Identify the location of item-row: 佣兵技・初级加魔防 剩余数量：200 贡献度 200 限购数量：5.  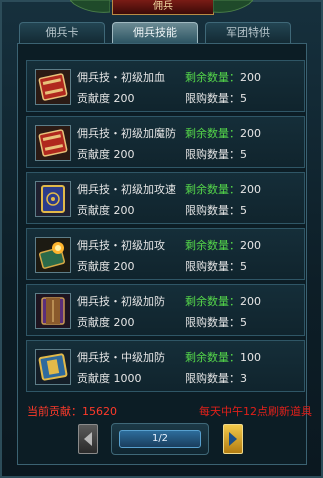
(165, 142).